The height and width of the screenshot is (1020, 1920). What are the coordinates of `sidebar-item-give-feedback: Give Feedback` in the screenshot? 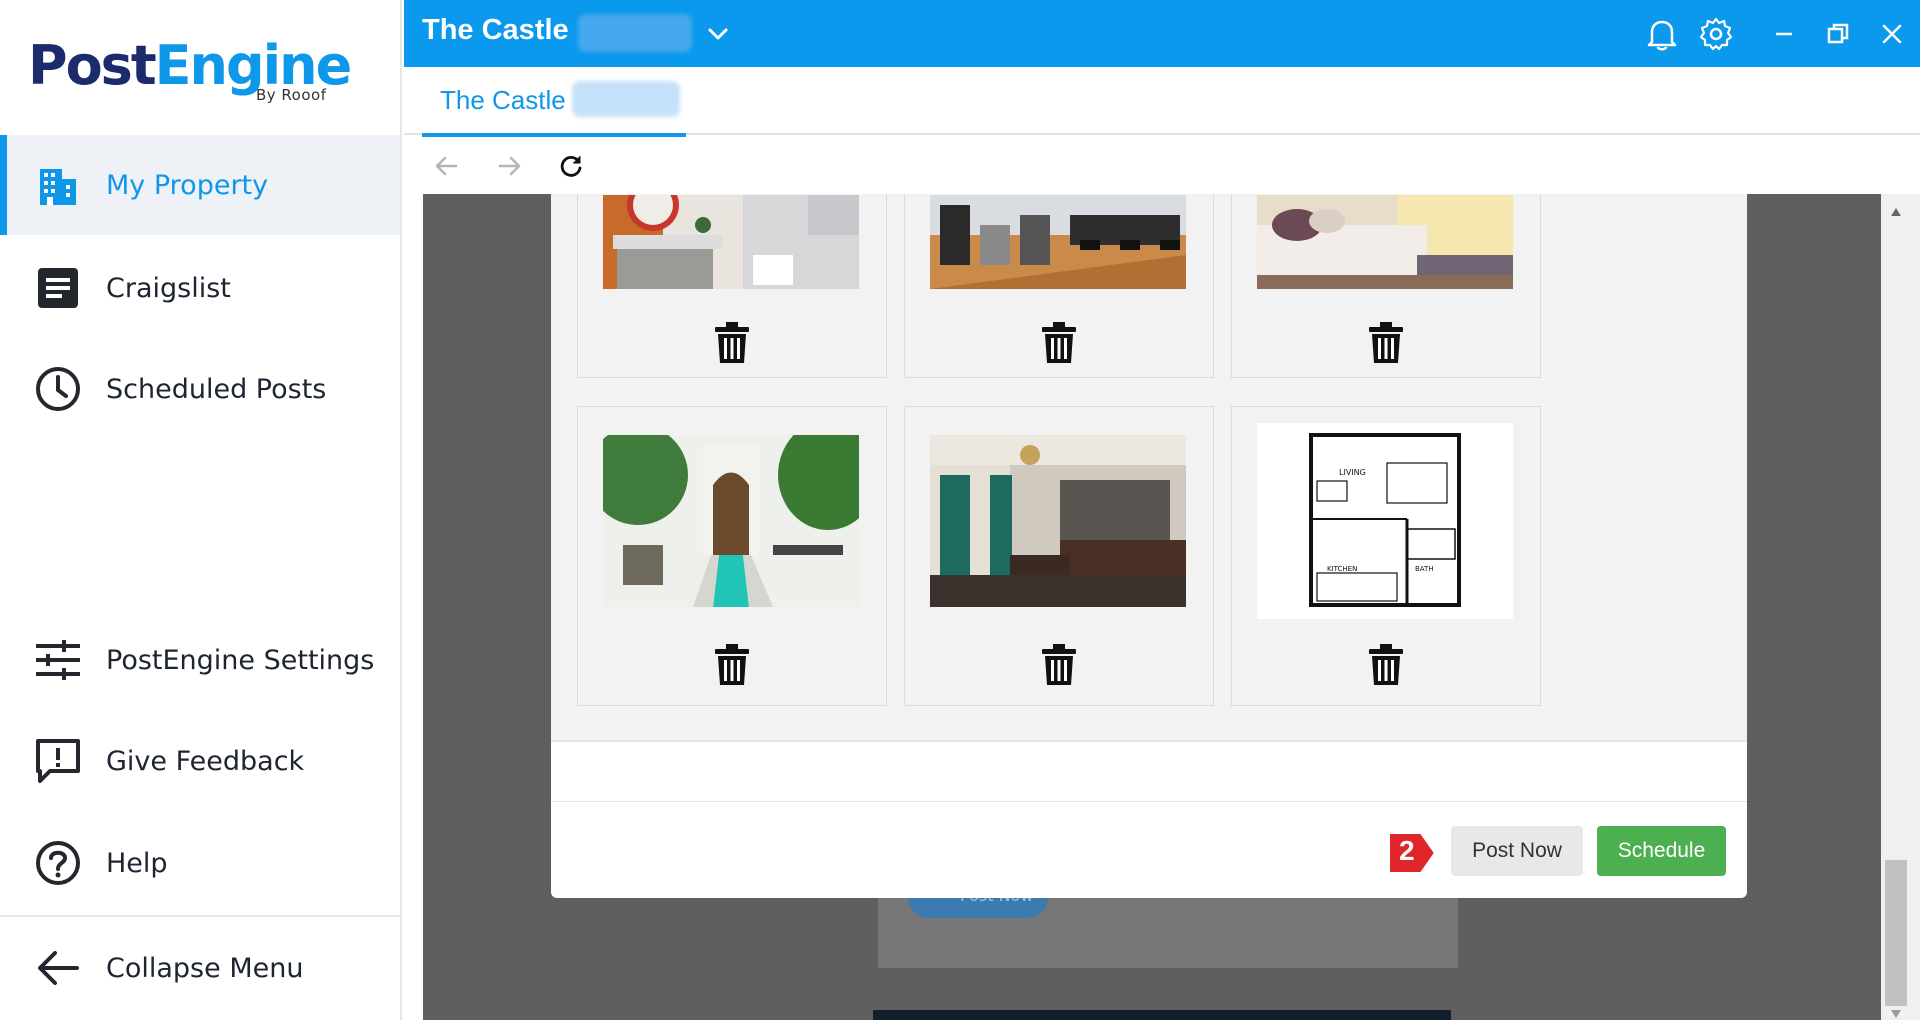 It's located at (200, 761).